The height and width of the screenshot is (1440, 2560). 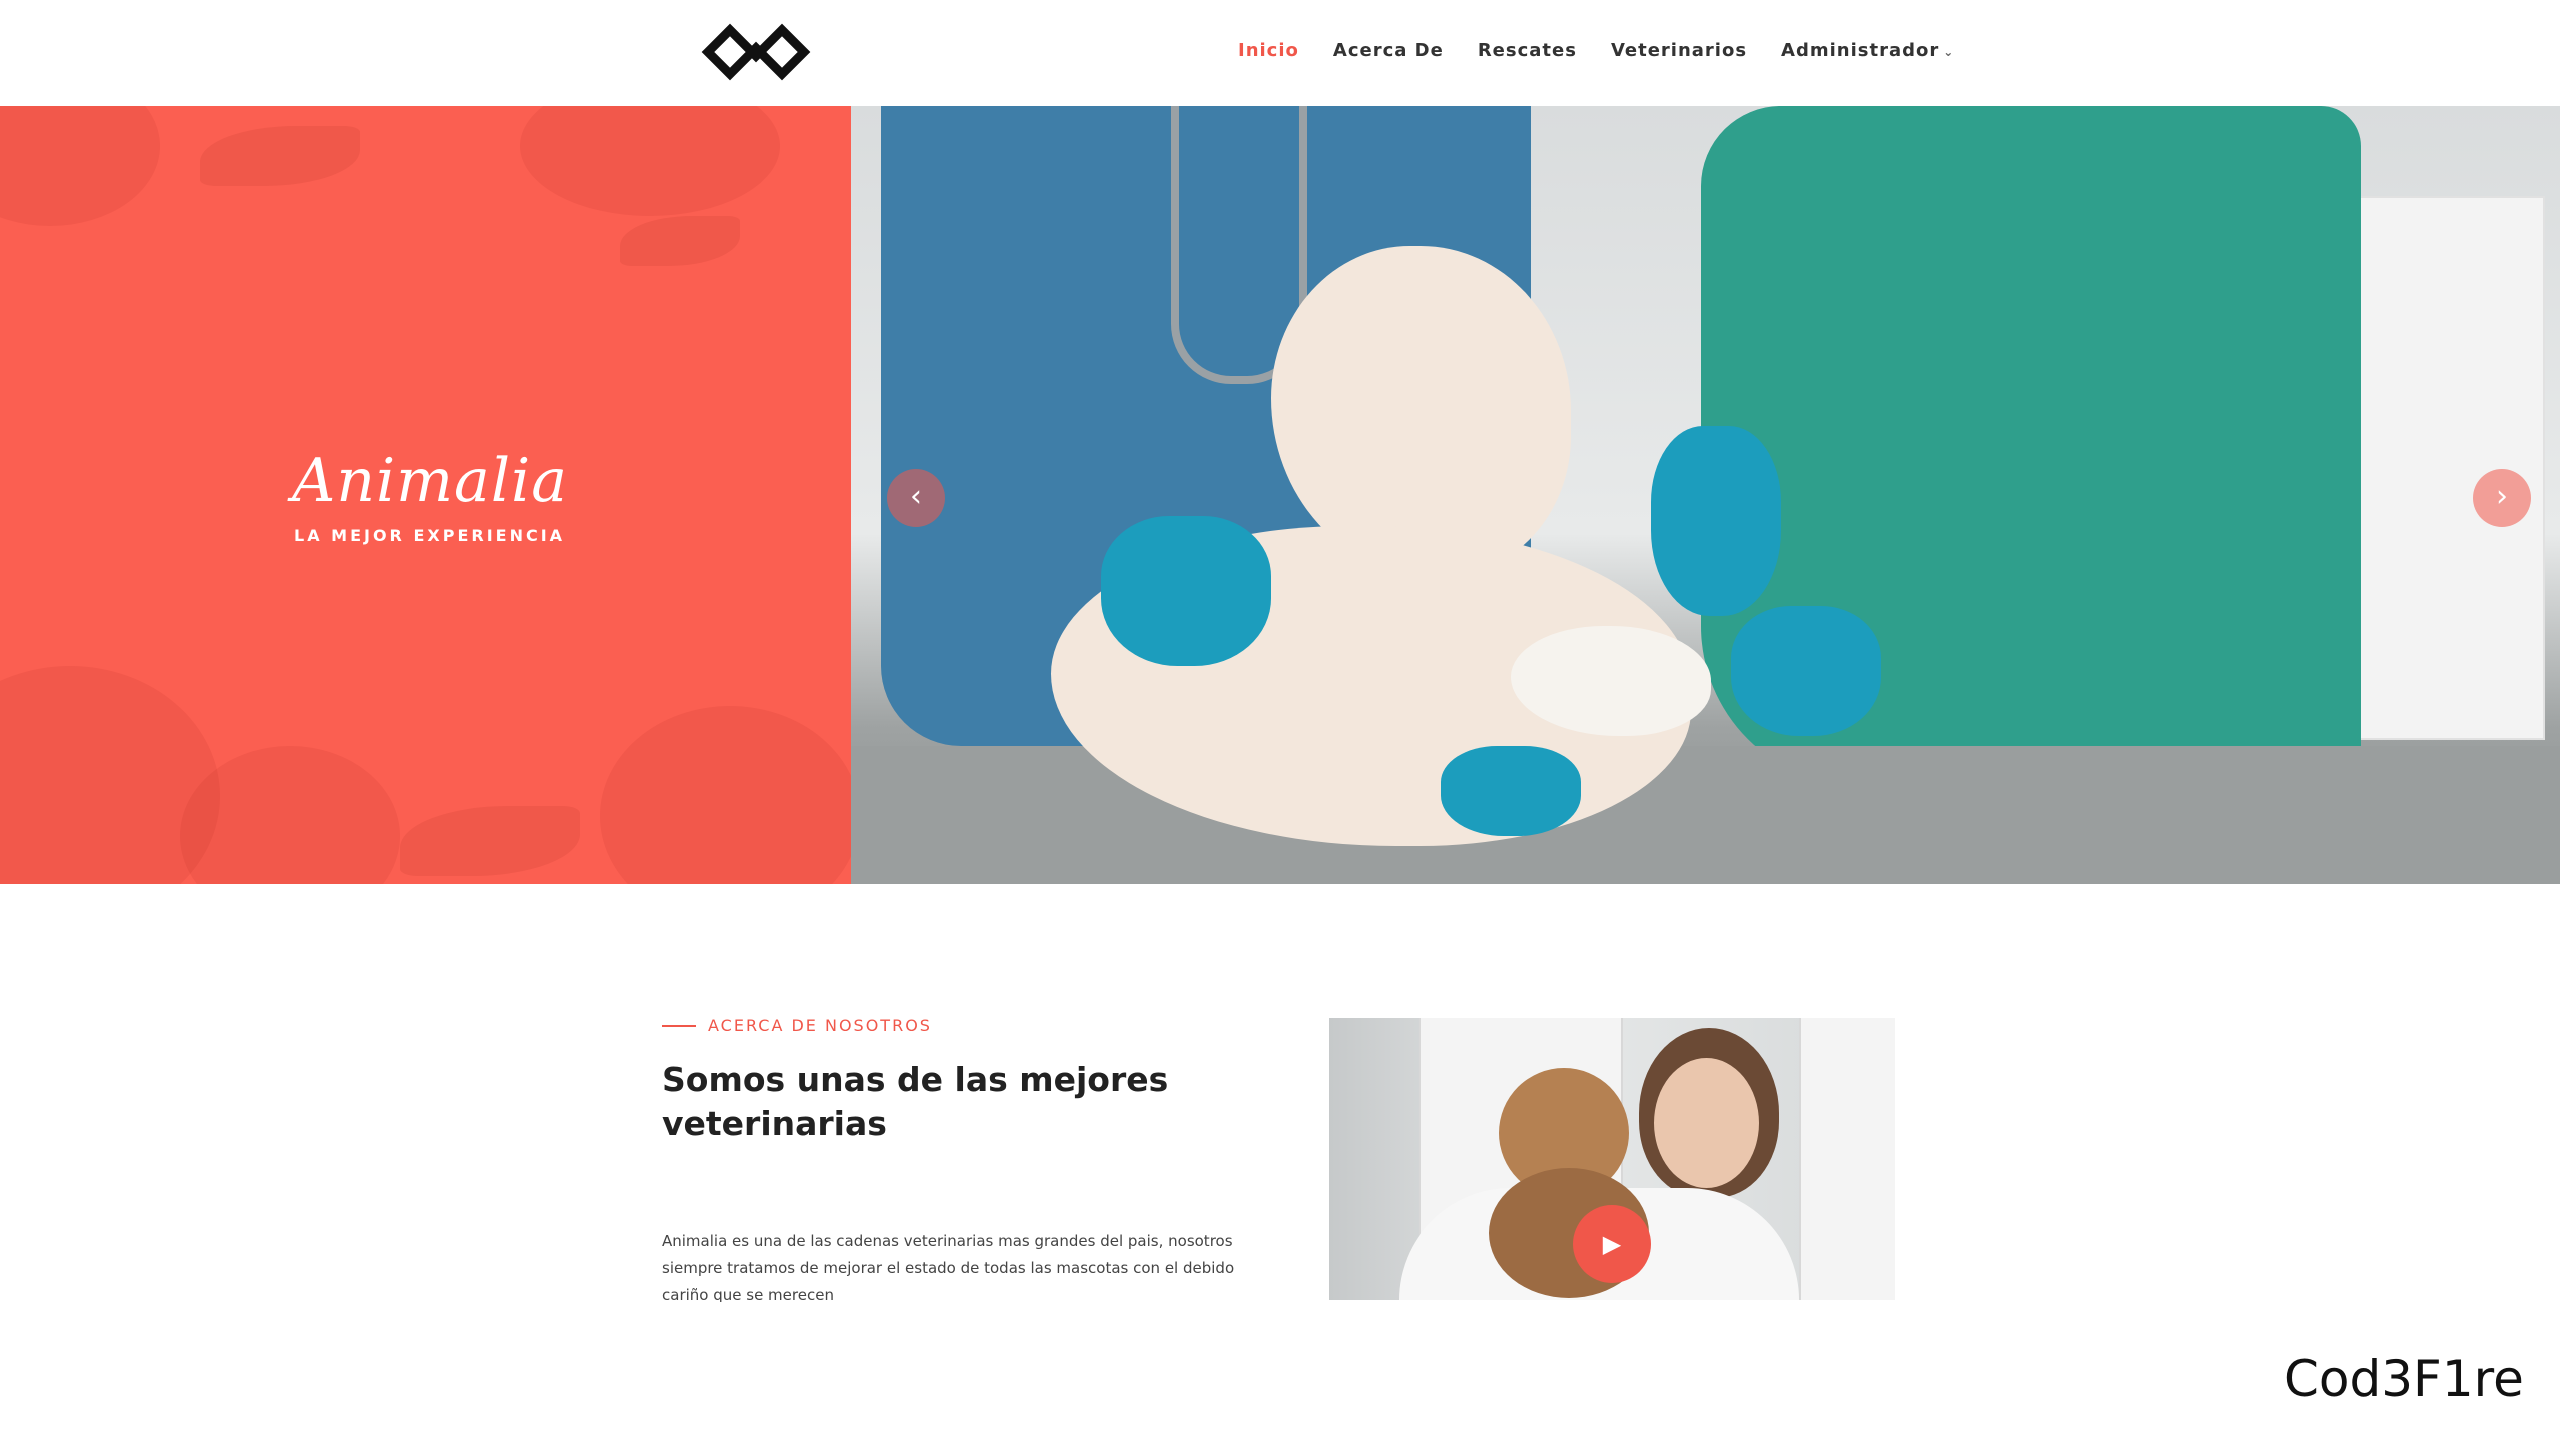 I want to click on logo-icon, so click(x=756, y=52).